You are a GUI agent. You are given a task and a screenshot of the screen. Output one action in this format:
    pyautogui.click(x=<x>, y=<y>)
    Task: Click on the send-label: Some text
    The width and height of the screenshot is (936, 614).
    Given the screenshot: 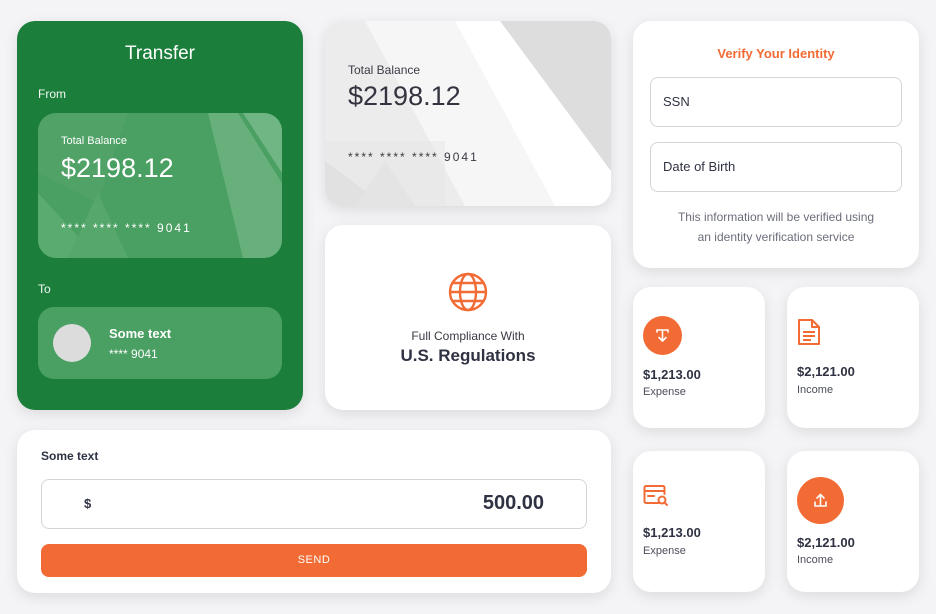 What is the action you would take?
    pyautogui.click(x=70, y=456)
    